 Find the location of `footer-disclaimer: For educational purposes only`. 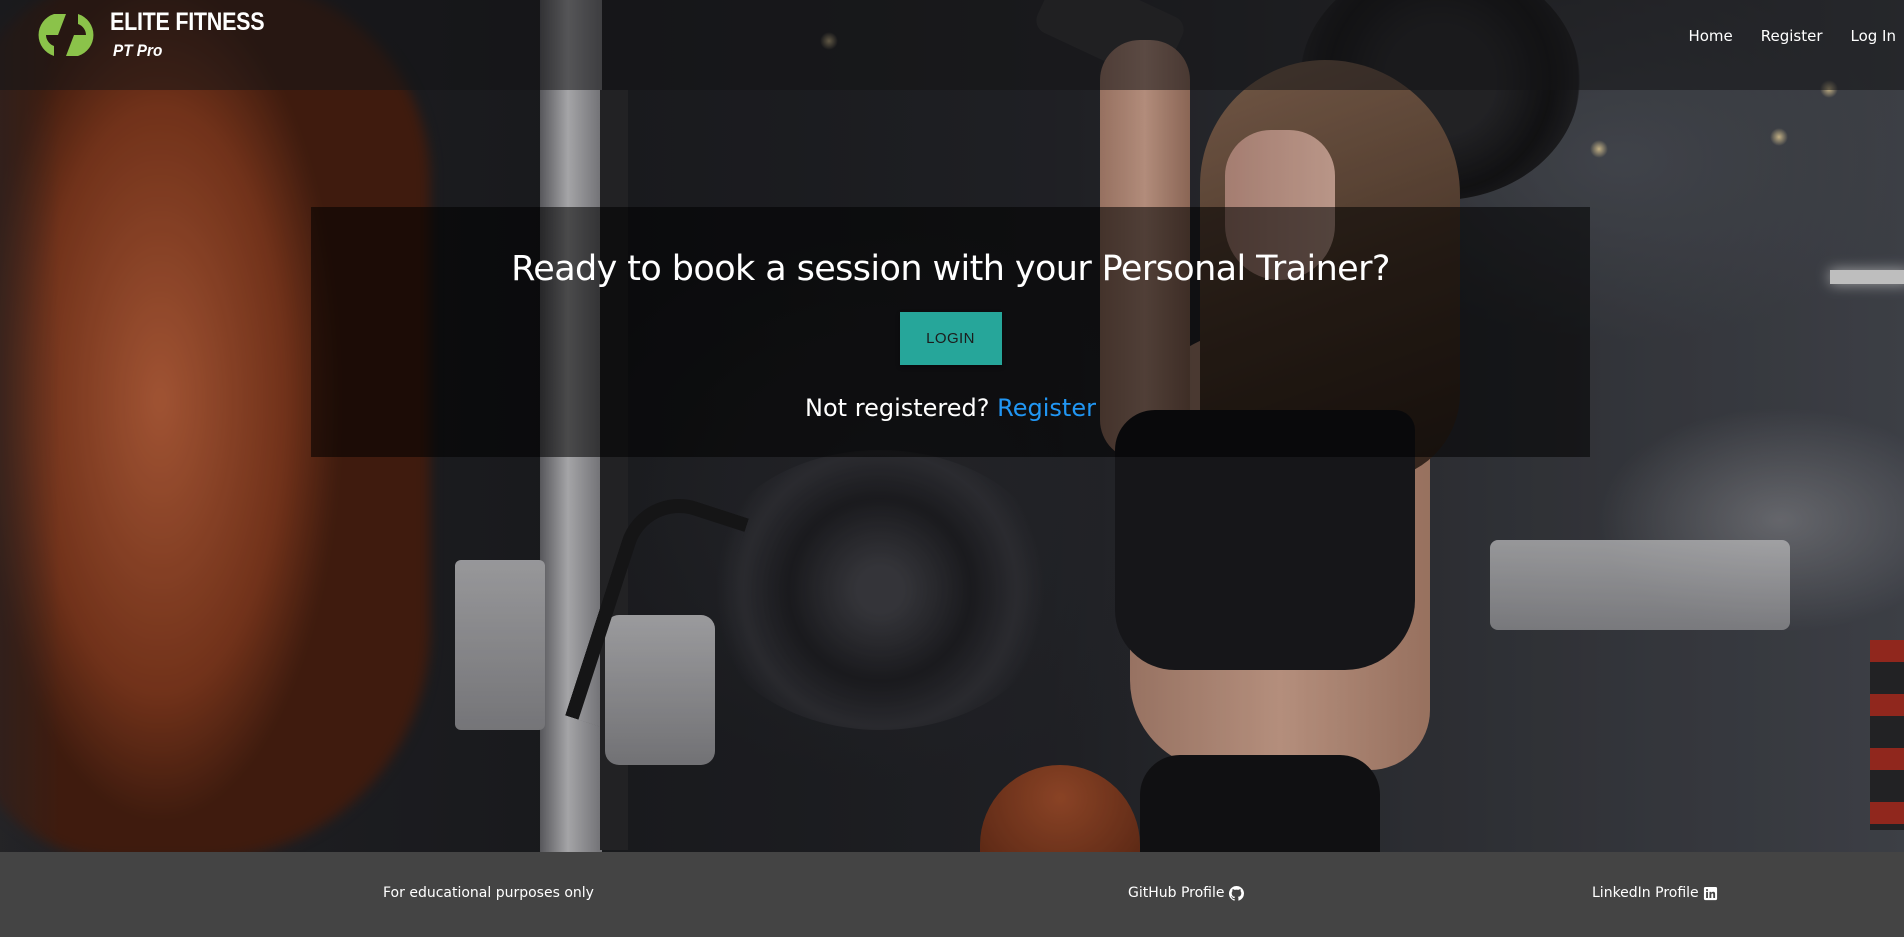

footer-disclaimer: For educational purposes only is located at coordinates (488, 893).